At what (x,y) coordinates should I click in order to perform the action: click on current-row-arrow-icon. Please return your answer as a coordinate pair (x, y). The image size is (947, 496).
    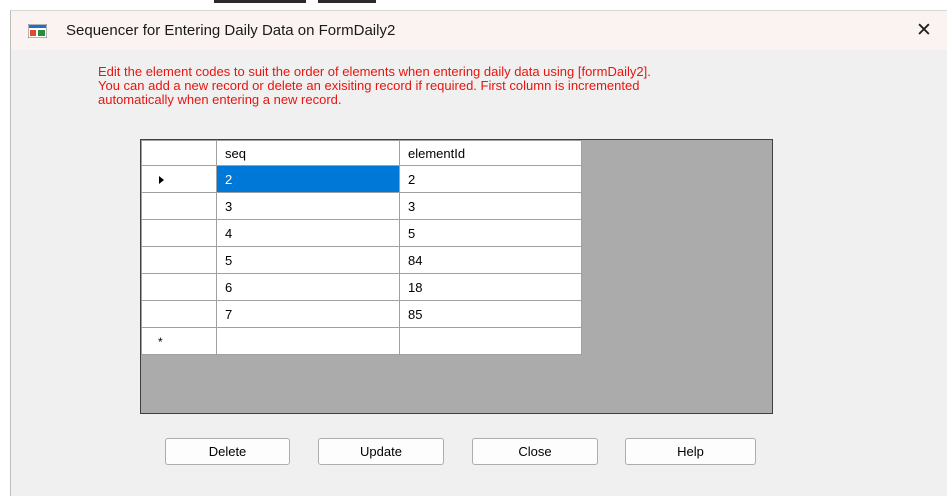
    Looking at the image, I should click on (161, 179).